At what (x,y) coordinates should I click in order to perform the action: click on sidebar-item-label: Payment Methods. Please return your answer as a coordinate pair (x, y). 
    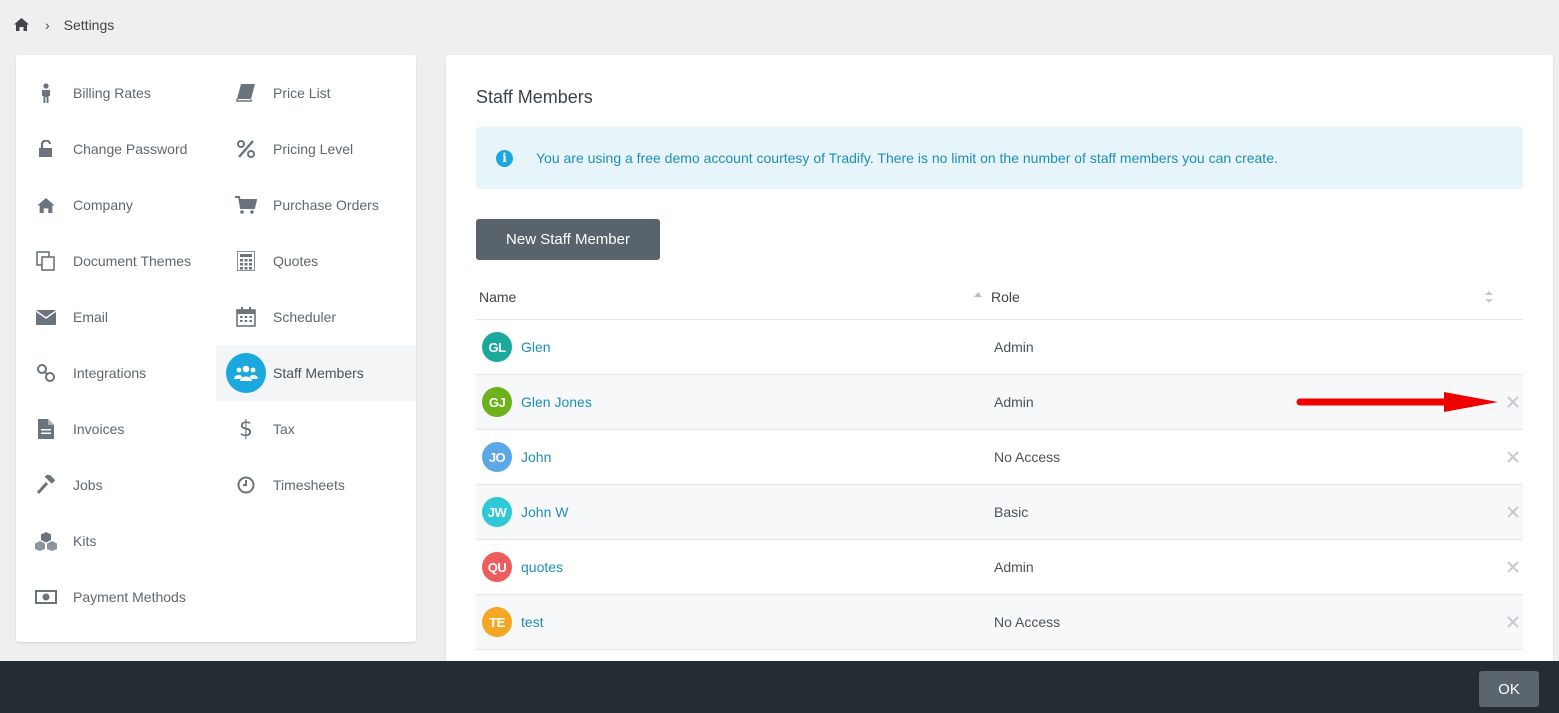
    Looking at the image, I should click on (129, 597).